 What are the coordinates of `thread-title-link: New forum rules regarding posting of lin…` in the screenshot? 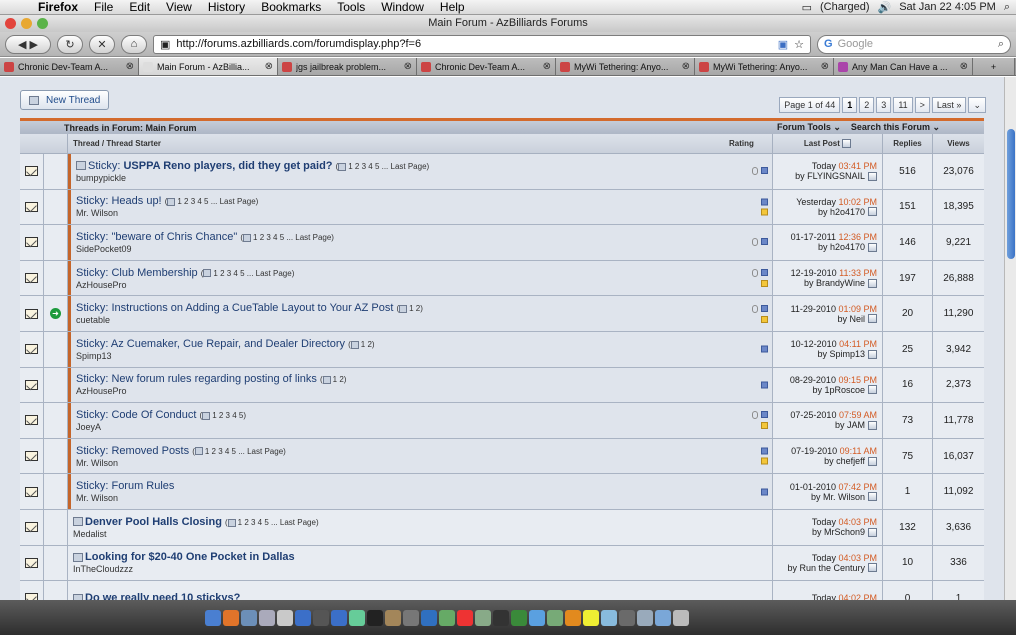 It's located at (213, 379).